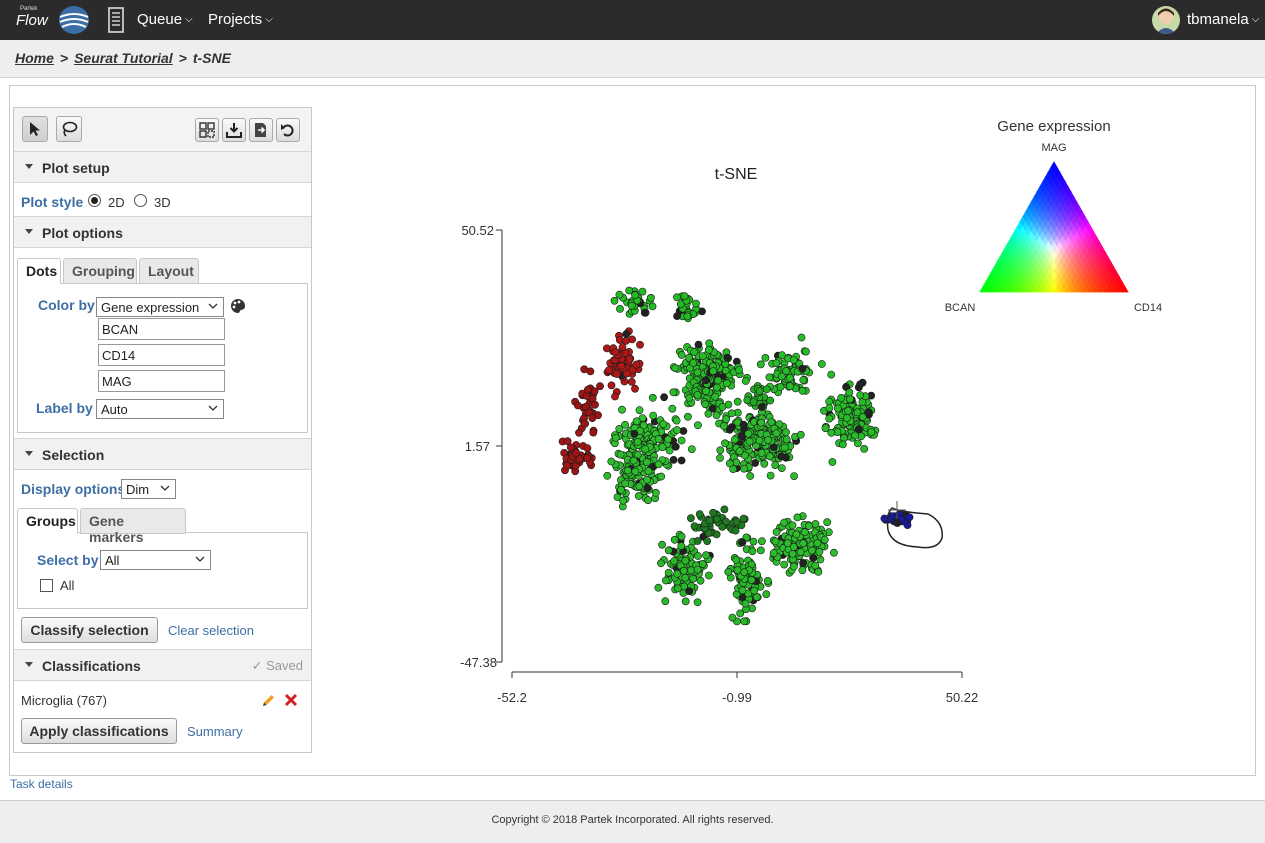 The width and height of the screenshot is (1265, 843). What do you see at coordinates (160, 409) in the screenshot?
I see `label-by-select: Auto` at bounding box center [160, 409].